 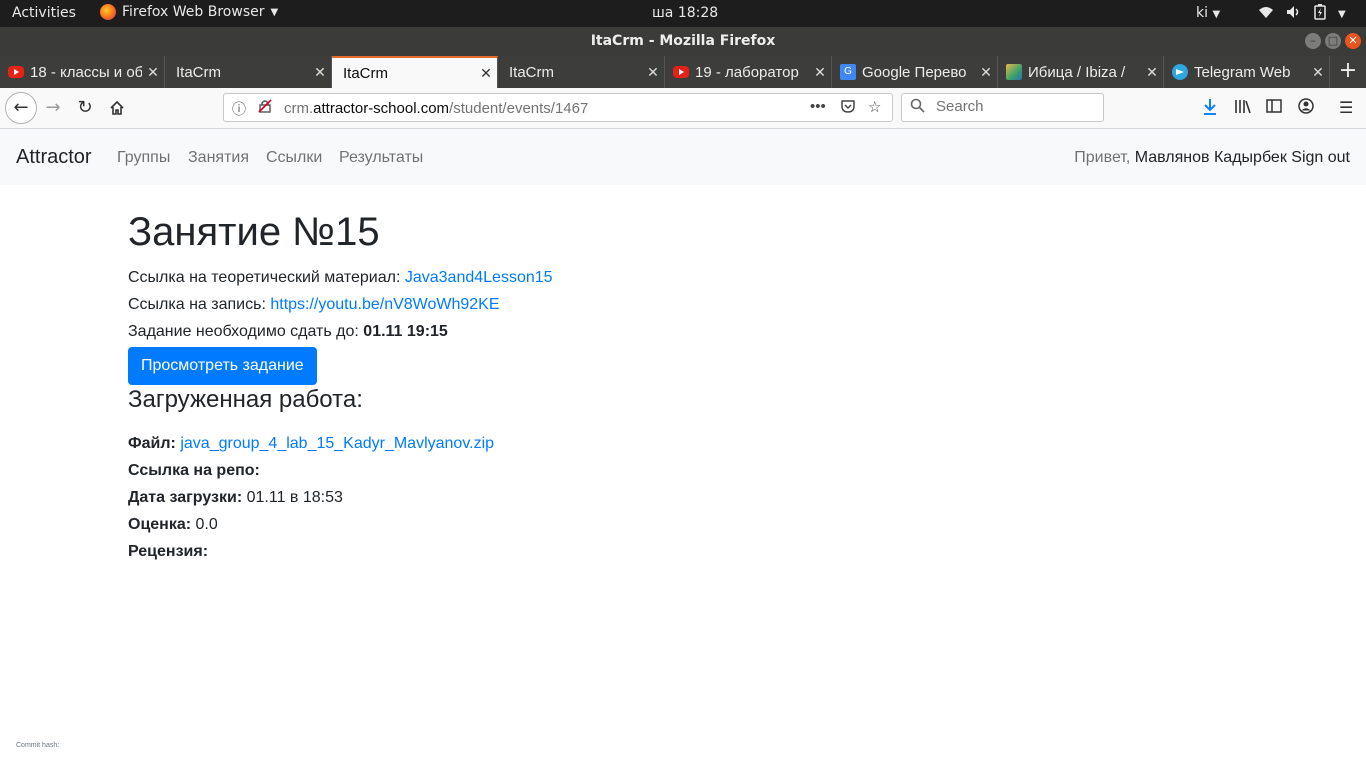 I want to click on page-actions-icon: •••, so click(x=818, y=106).